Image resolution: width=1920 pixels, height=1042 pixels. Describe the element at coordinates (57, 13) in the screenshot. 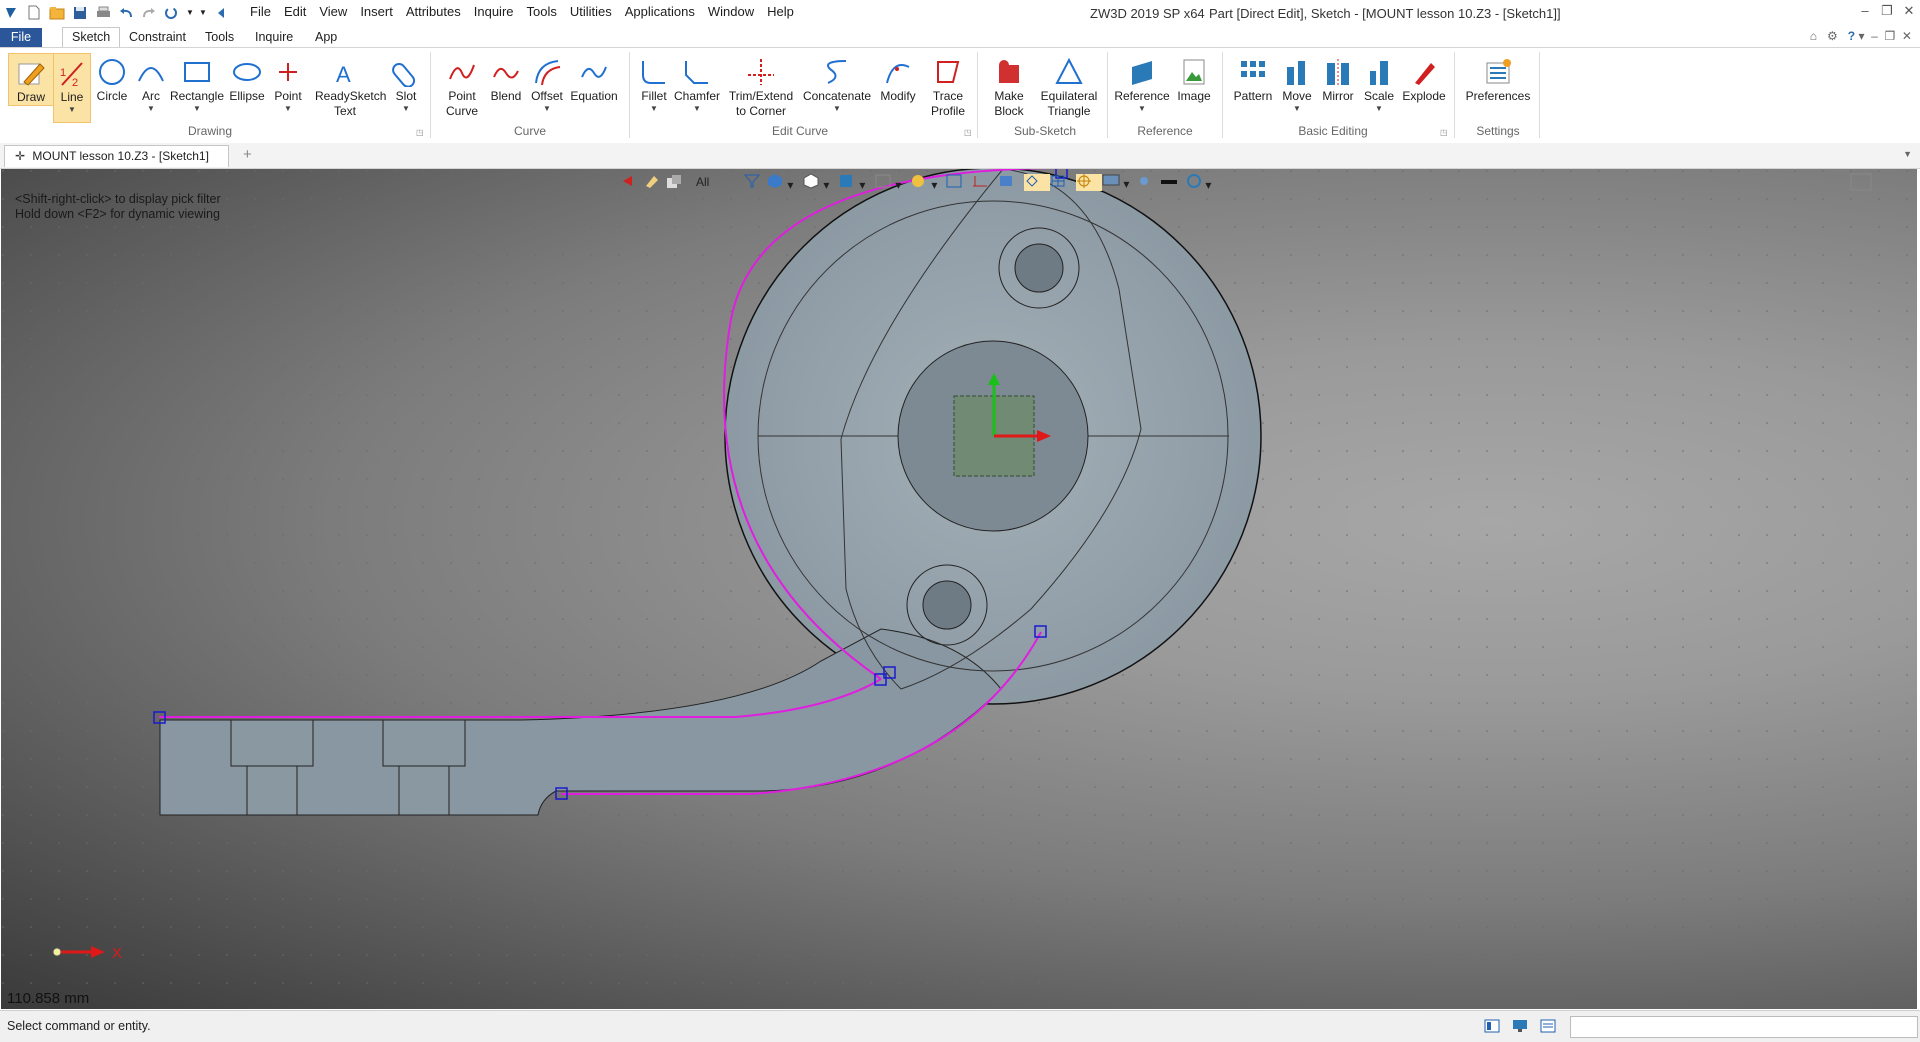

I see `open-folder-icon` at that location.